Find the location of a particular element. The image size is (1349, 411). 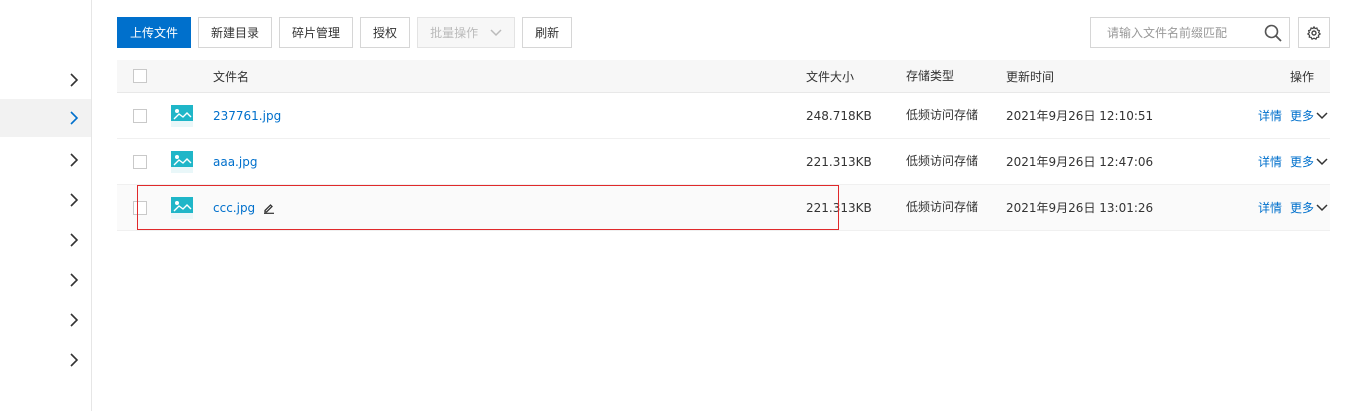

rename-button is located at coordinates (269, 208).